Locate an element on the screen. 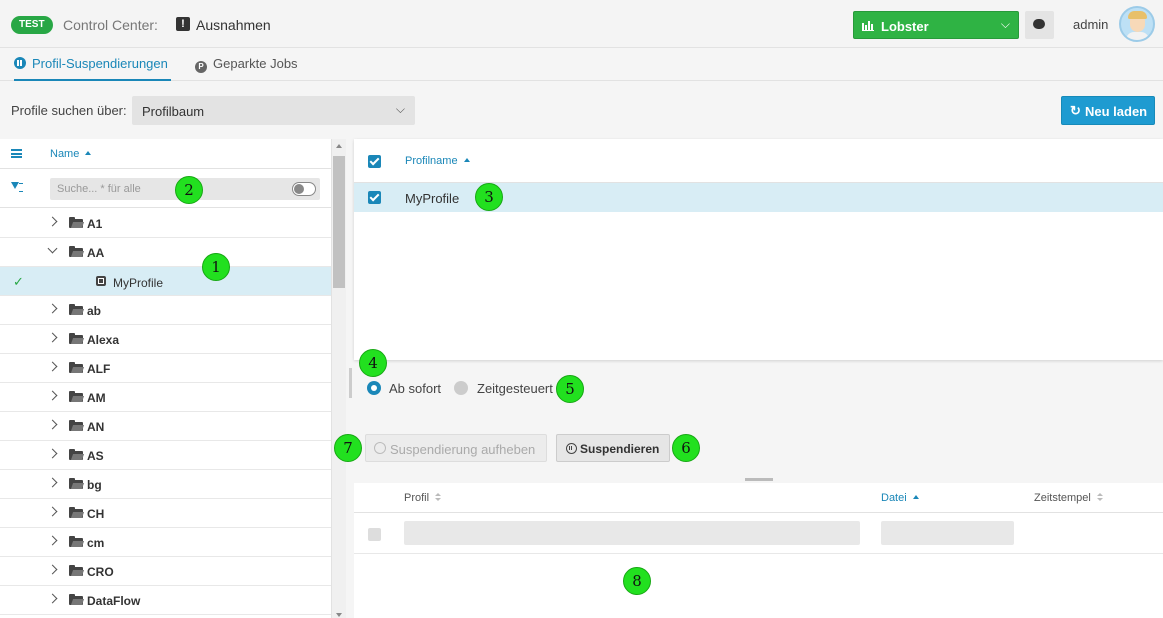 The image size is (1163, 618). vertical-splitter-handle is located at coordinates (350, 383).